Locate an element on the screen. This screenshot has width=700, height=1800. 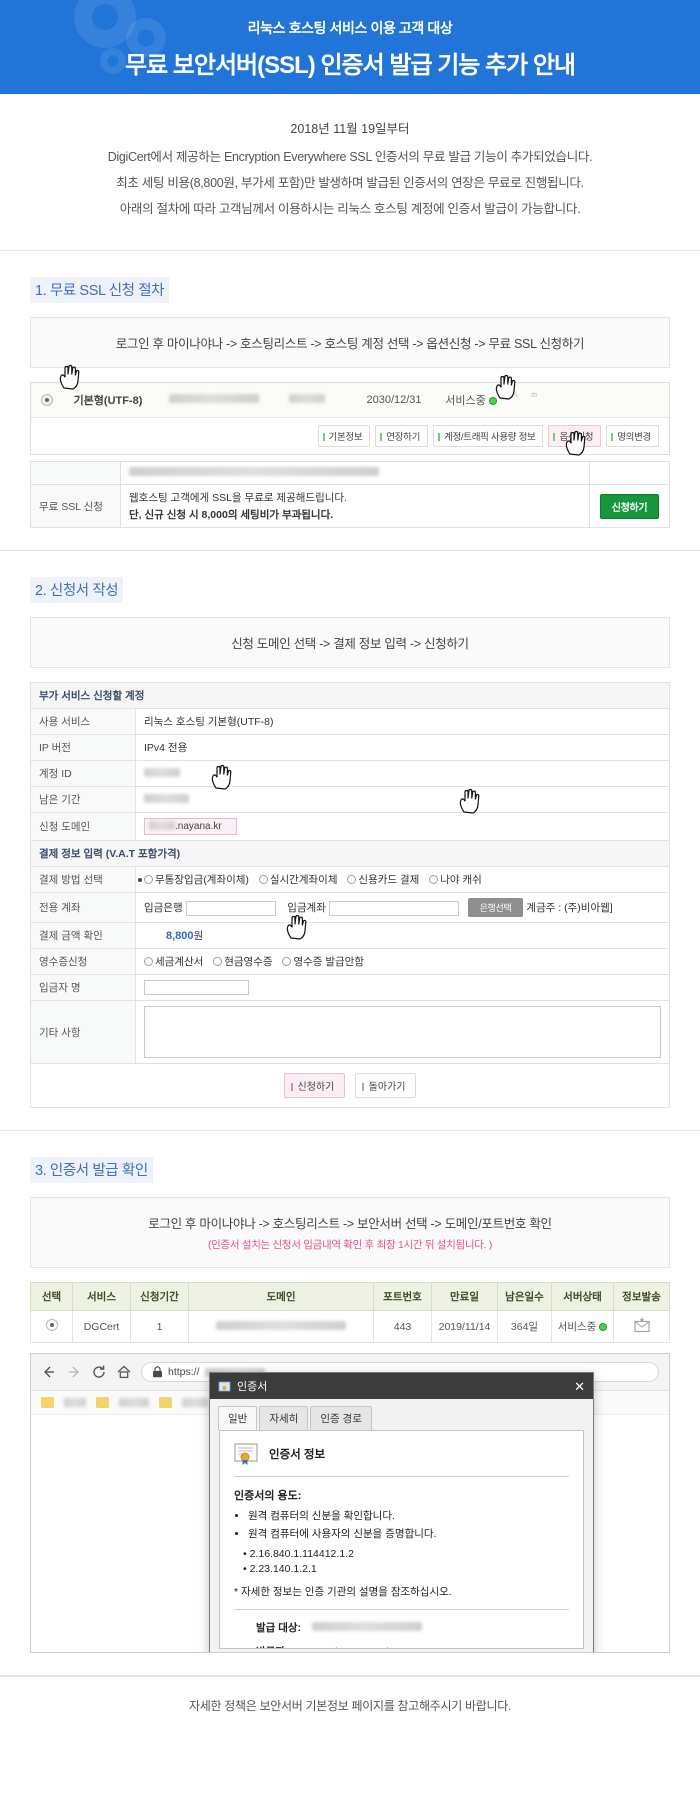
table-row: DGCert 1 443 2019/11/14 364일 서비스중 is located at coordinates (350, 1326).